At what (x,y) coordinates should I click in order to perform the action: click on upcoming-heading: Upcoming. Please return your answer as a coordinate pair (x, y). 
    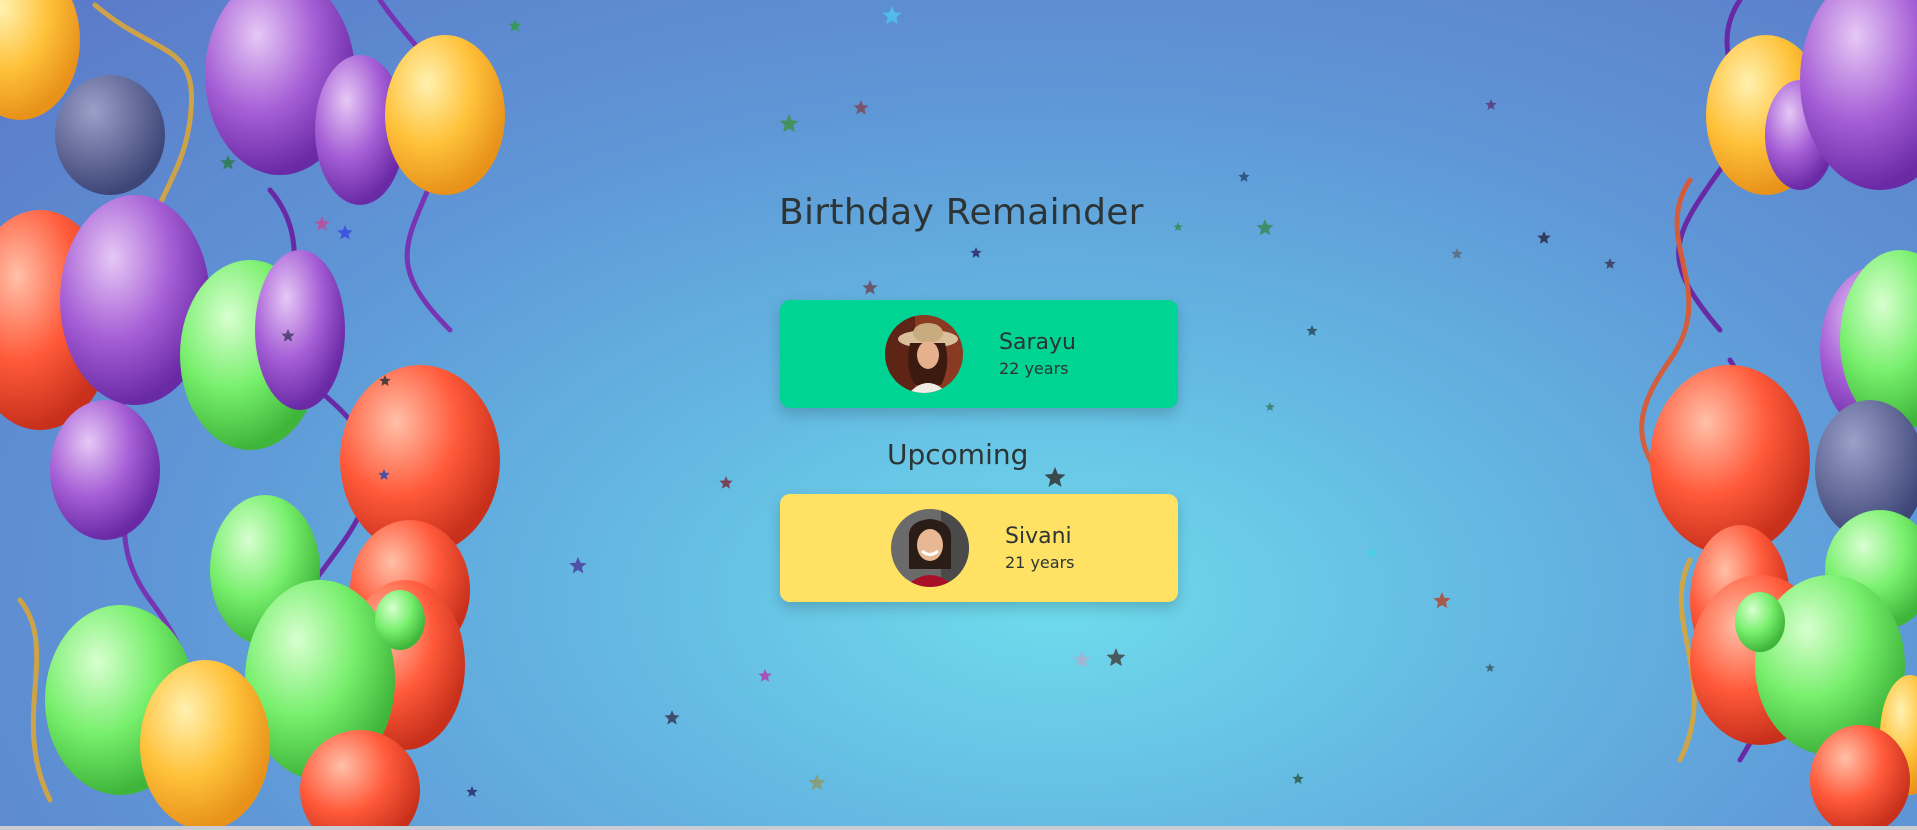
    Looking at the image, I should click on (958, 454).